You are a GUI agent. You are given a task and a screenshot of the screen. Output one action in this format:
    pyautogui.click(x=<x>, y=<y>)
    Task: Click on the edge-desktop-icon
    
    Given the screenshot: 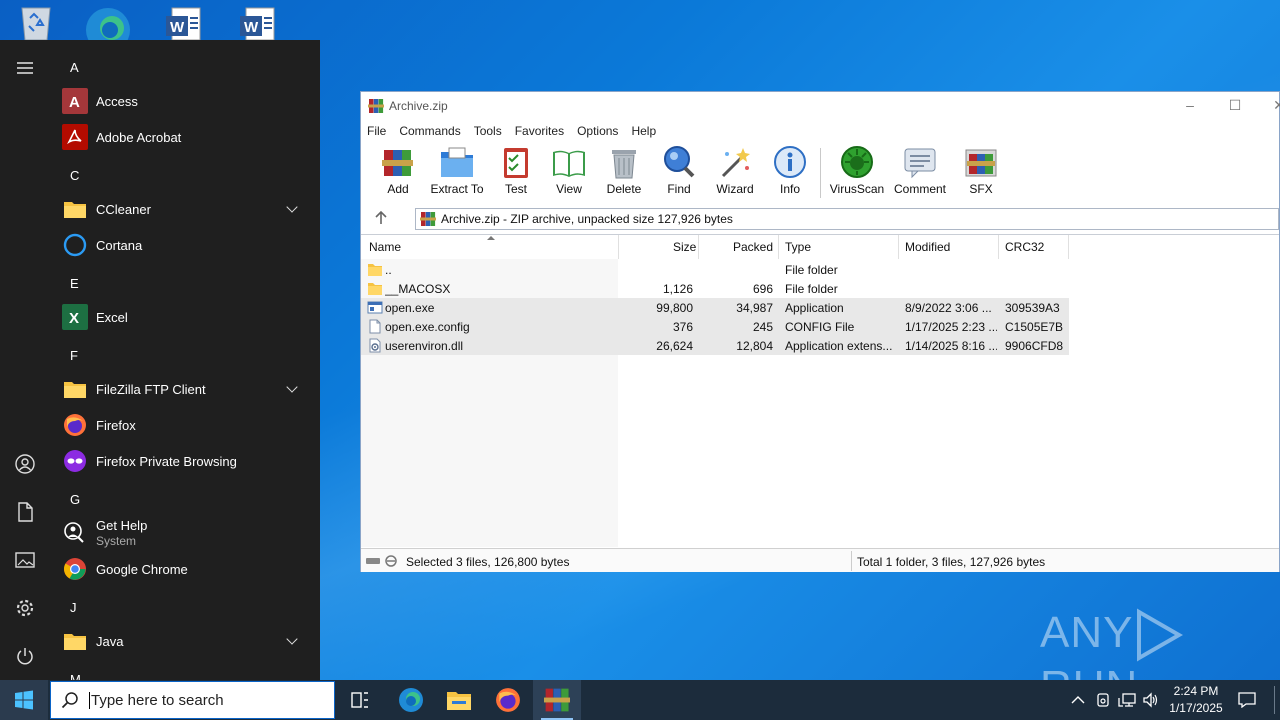 What is the action you would take?
    pyautogui.click(x=108, y=28)
    